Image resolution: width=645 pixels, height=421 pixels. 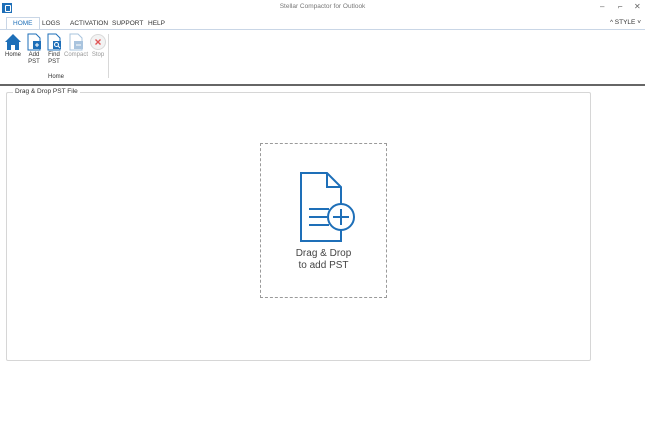 I want to click on tab-activation: ACTIVATION, so click(x=89, y=23).